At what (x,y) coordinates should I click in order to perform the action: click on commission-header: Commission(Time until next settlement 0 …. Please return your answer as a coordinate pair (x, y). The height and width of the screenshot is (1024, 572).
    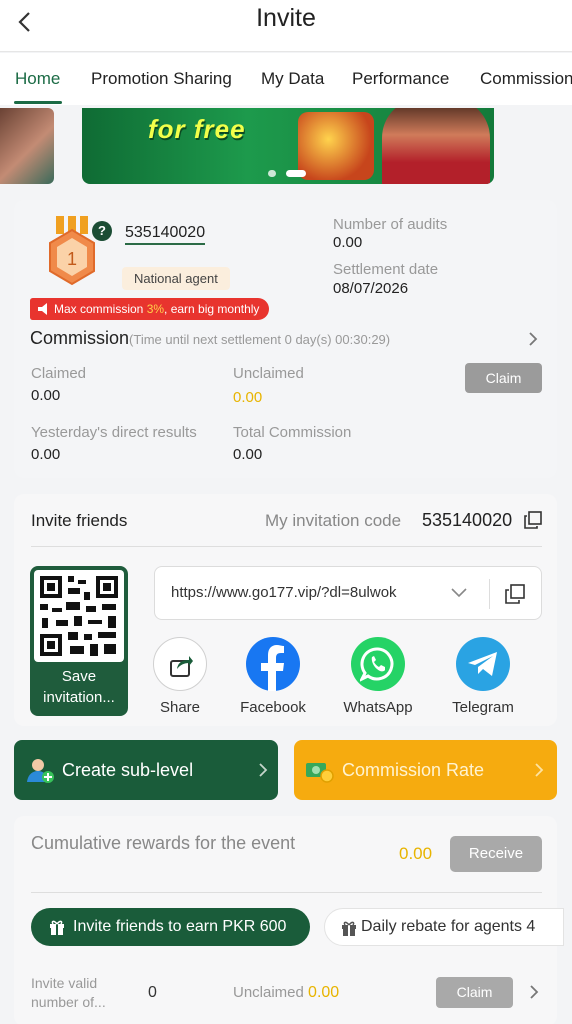
    Looking at the image, I should click on (210, 338).